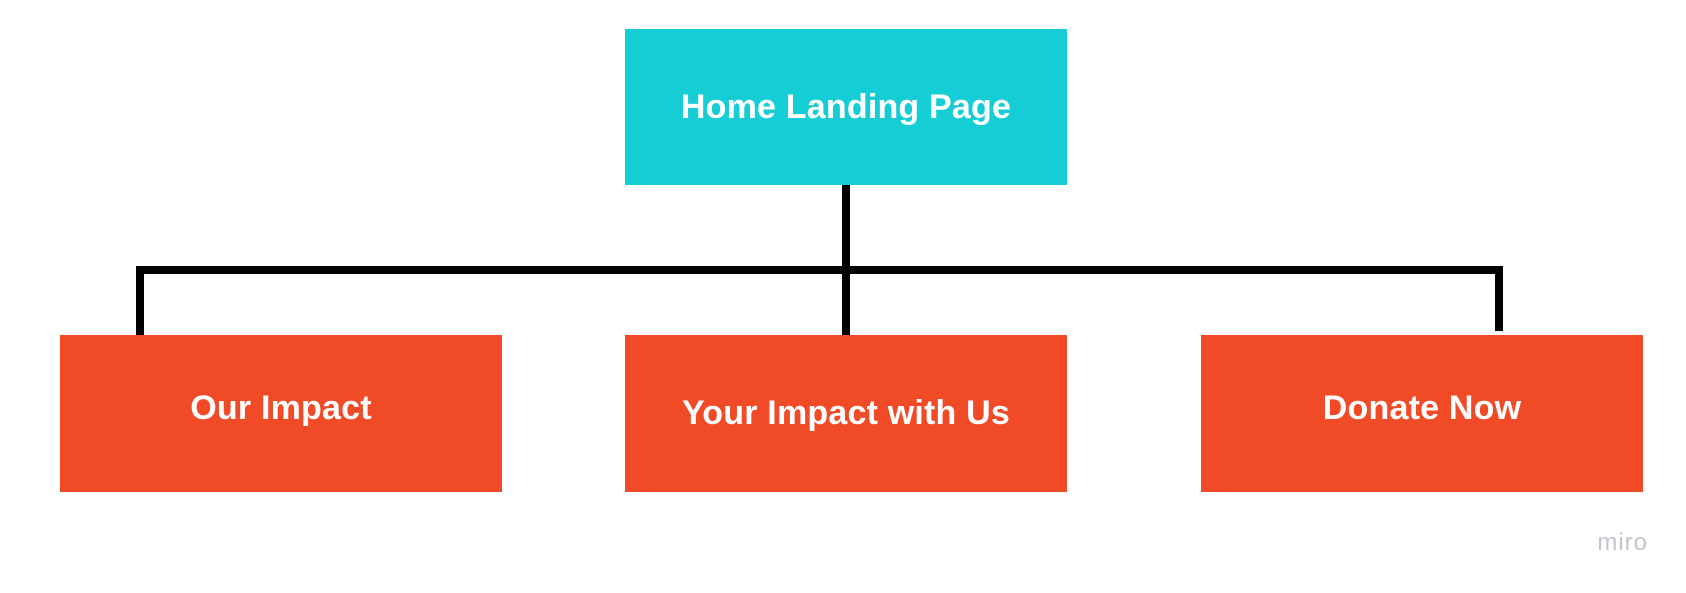  I want to click on node-label: Your Impact with Us, so click(846, 413).